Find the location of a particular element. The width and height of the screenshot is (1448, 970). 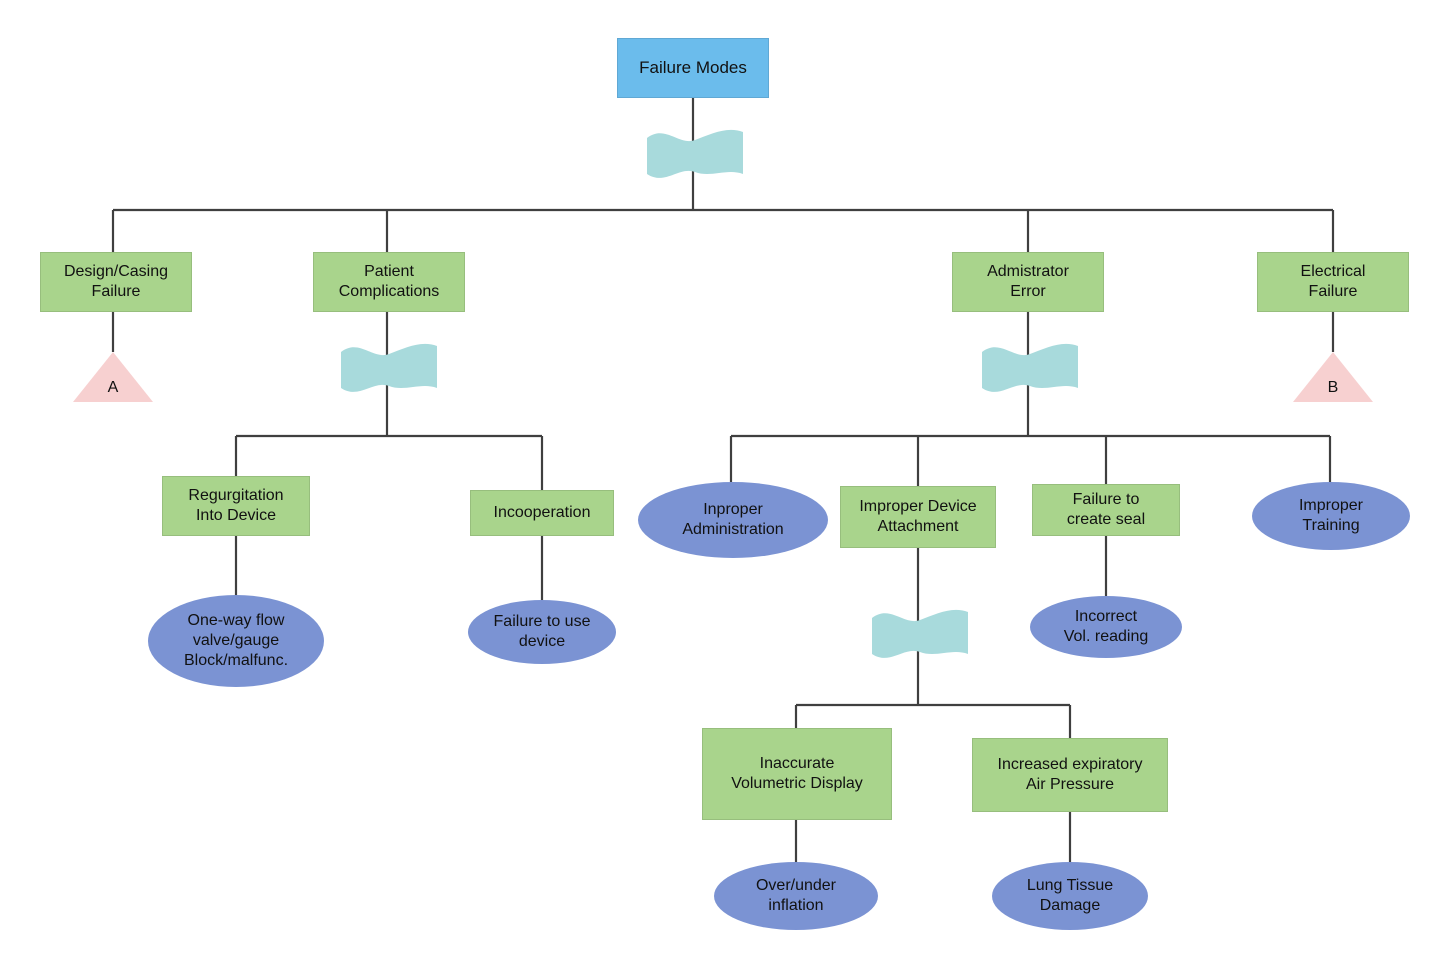

node-improper-training-label: Improper Training is located at coordinates (1331, 515).